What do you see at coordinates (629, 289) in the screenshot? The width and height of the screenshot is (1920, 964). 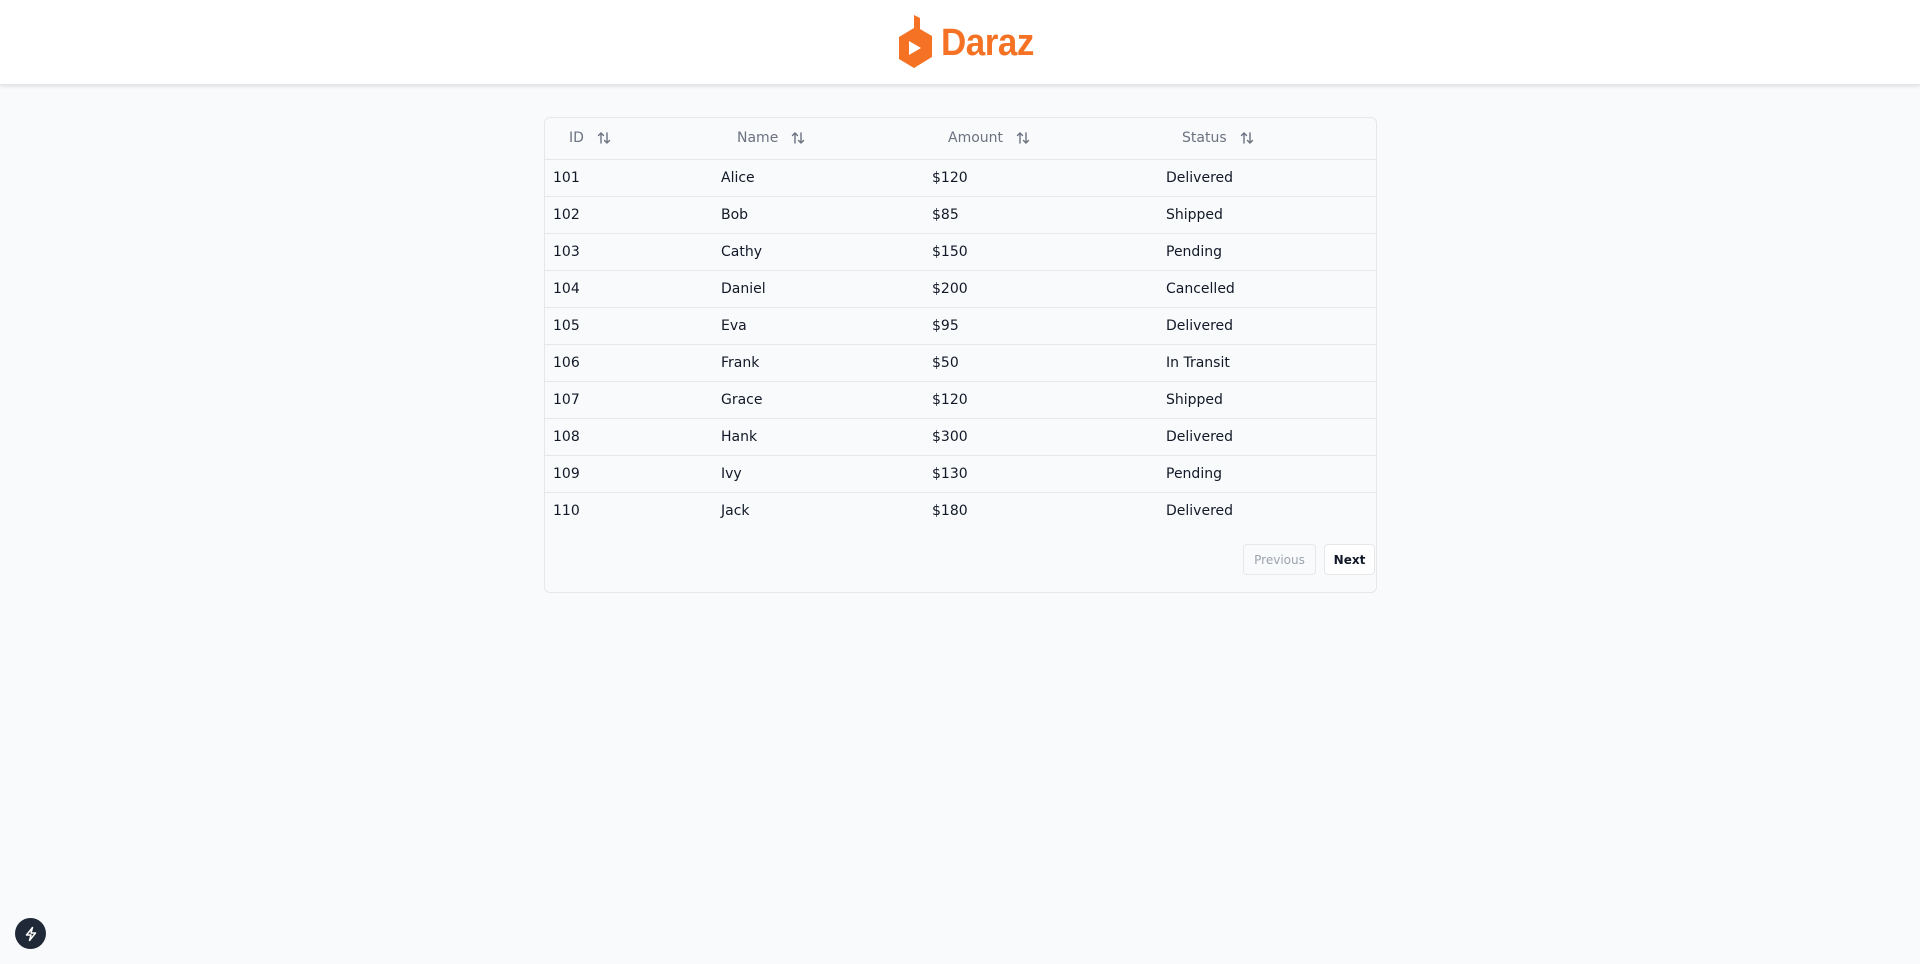 I see `cell-id: 104` at bounding box center [629, 289].